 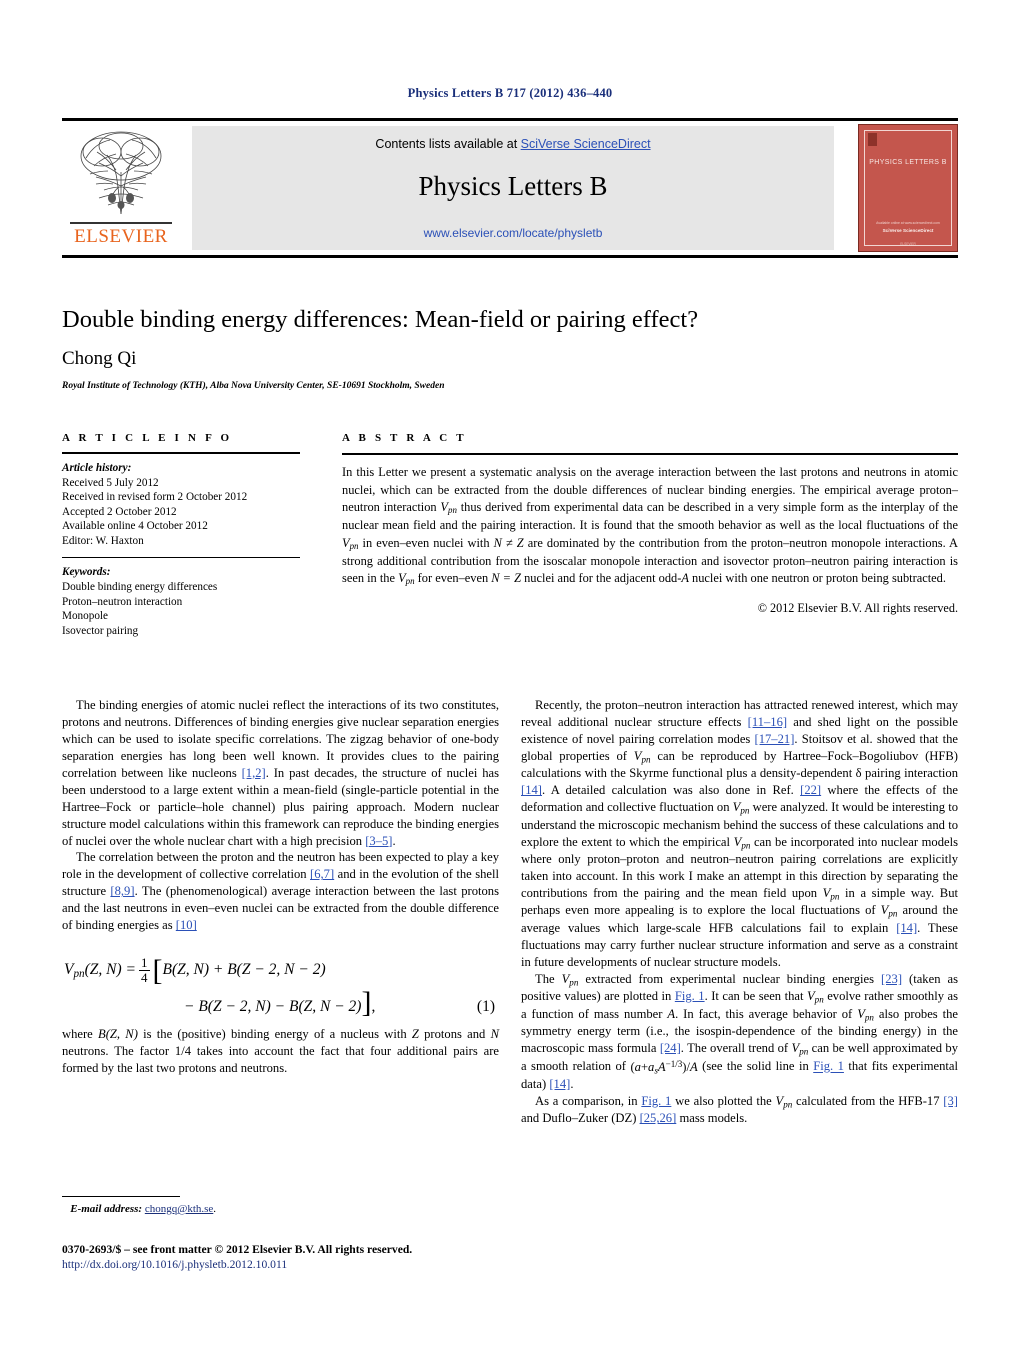 I want to click on keyword-item: Double binding energy differences, so click(x=140, y=586).